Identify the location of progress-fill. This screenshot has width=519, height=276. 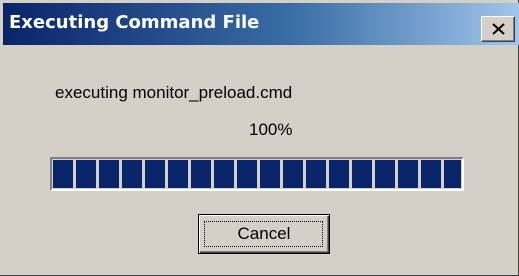
(257, 174).